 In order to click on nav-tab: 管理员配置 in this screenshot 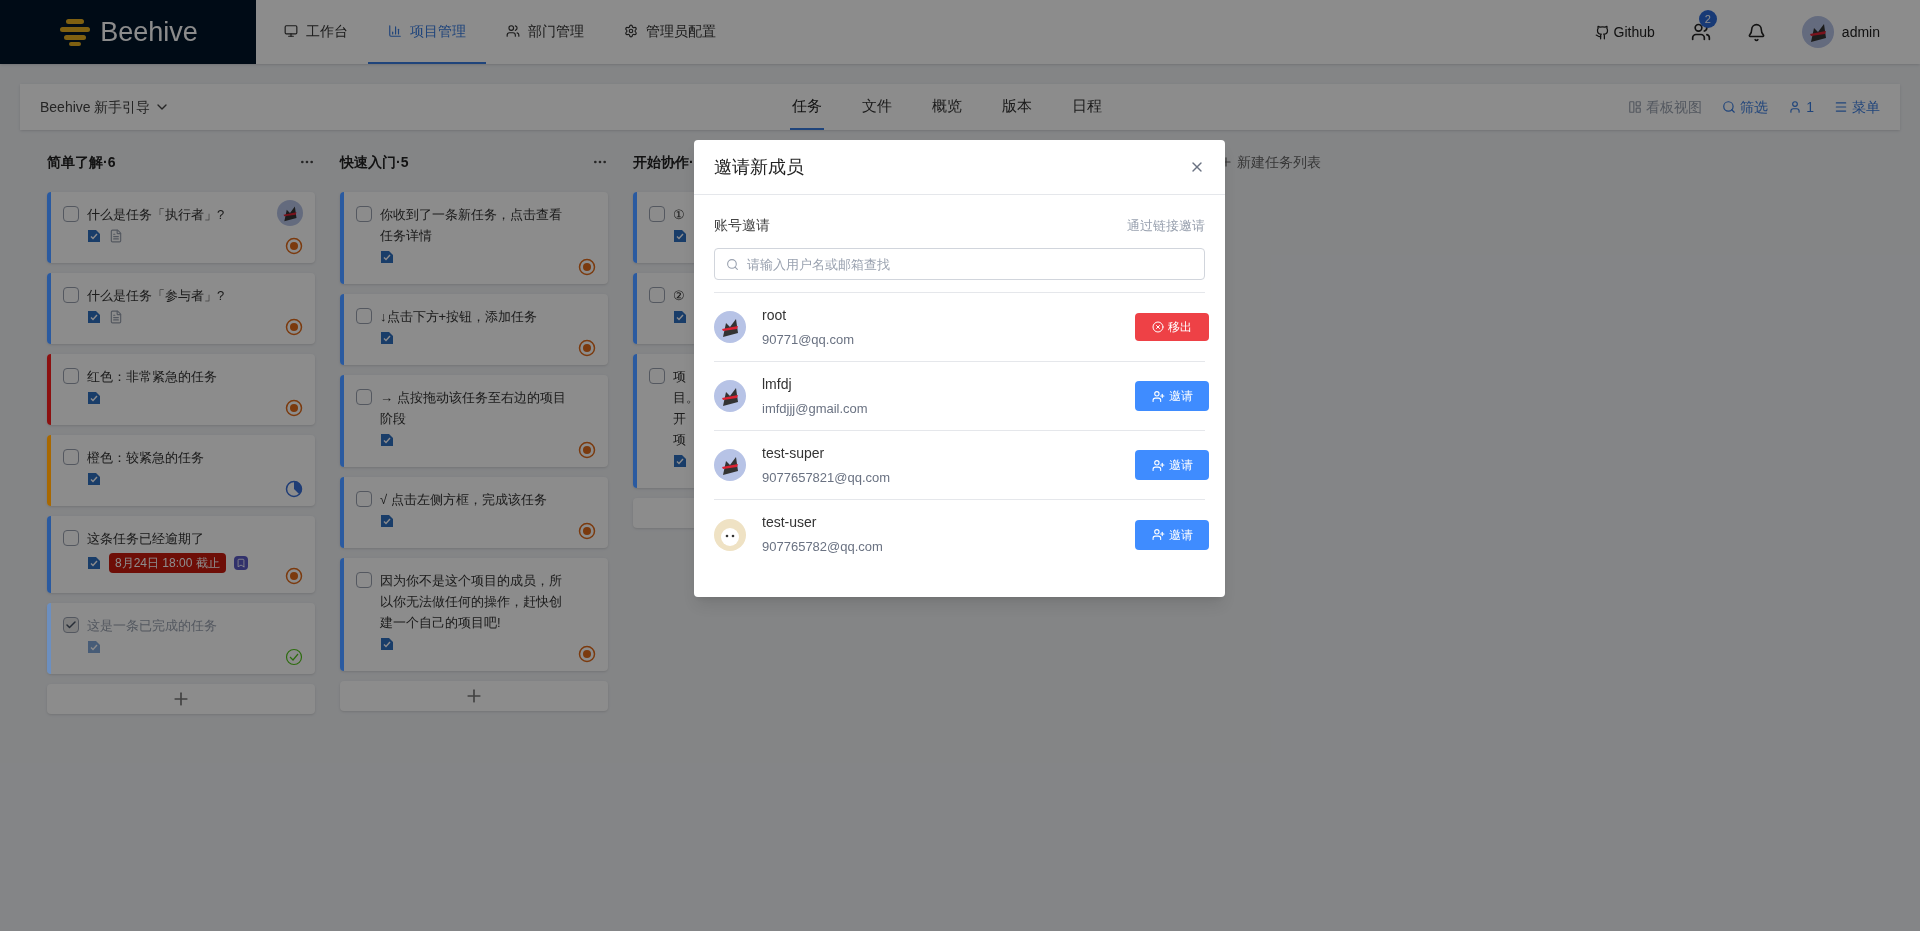, I will do `click(670, 32)`.